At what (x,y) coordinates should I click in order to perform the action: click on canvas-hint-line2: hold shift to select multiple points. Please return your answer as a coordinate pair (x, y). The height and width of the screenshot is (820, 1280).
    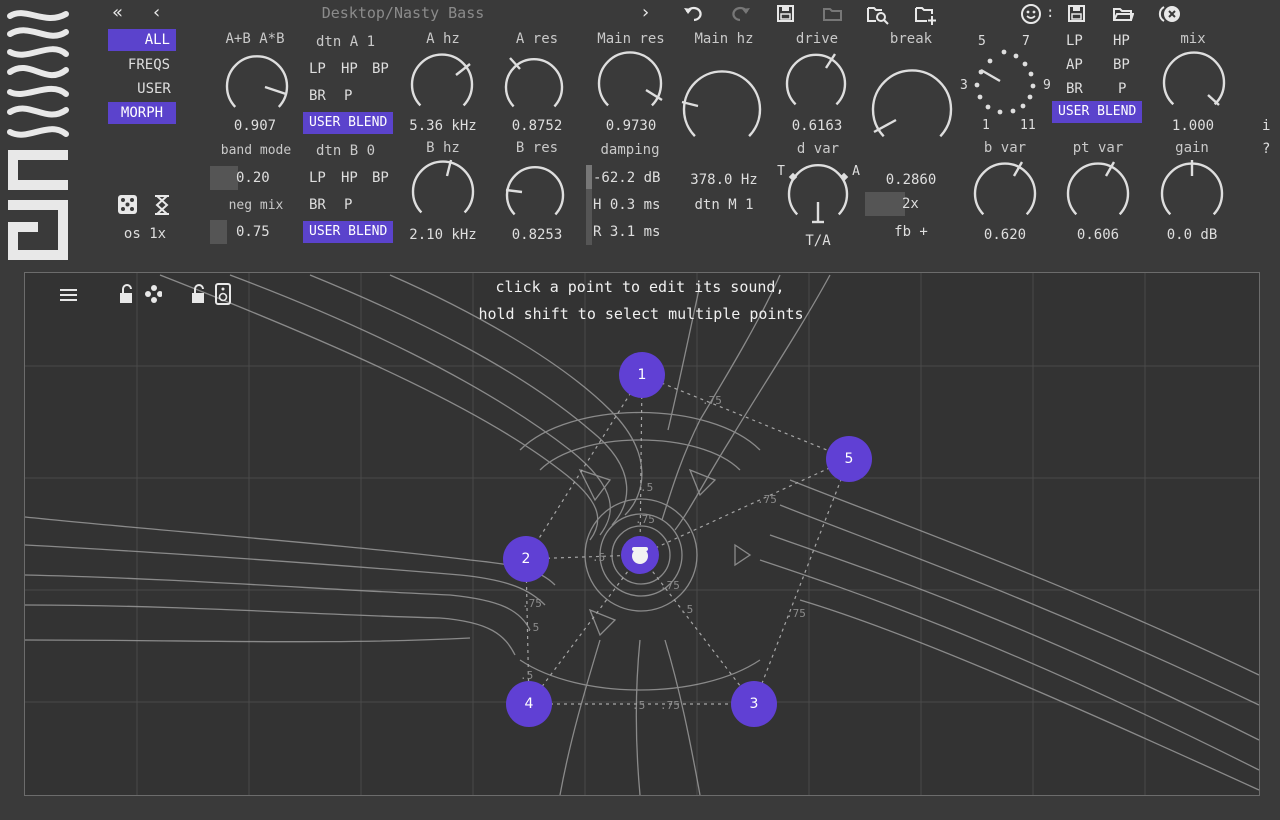
    Looking at the image, I should click on (641, 314).